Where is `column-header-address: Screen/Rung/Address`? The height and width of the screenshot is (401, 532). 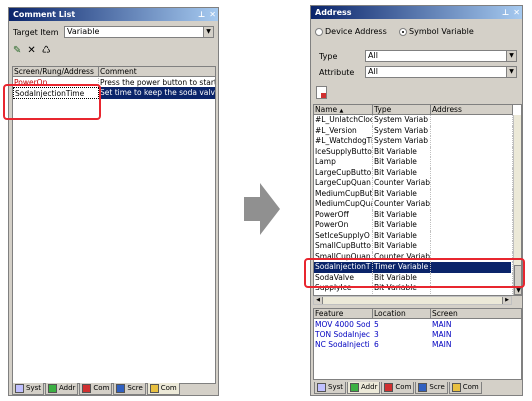 column-header-address: Screen/Rung/Address is located at coordinates (56, 72).